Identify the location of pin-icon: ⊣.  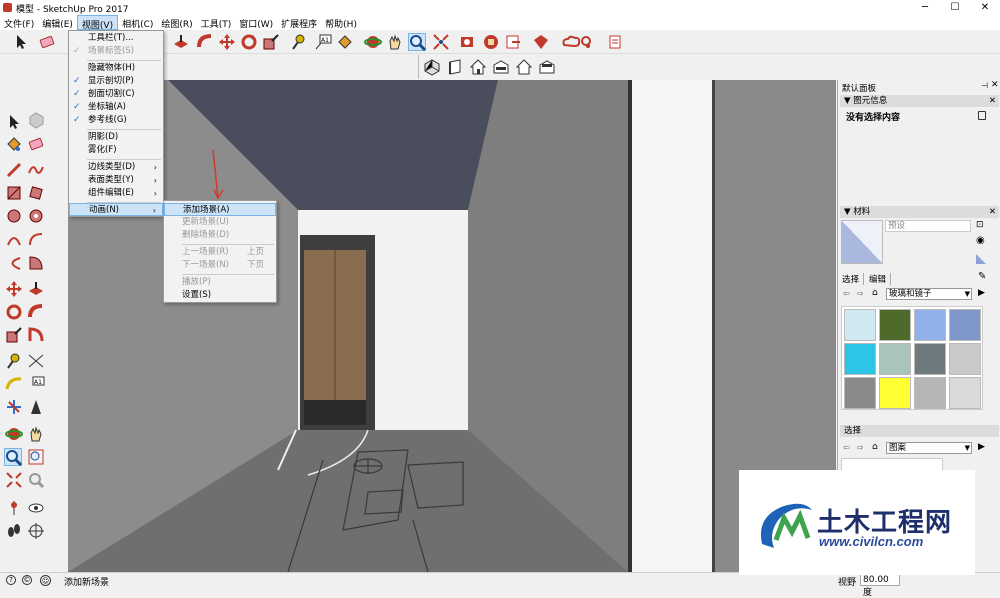
(984, 85).